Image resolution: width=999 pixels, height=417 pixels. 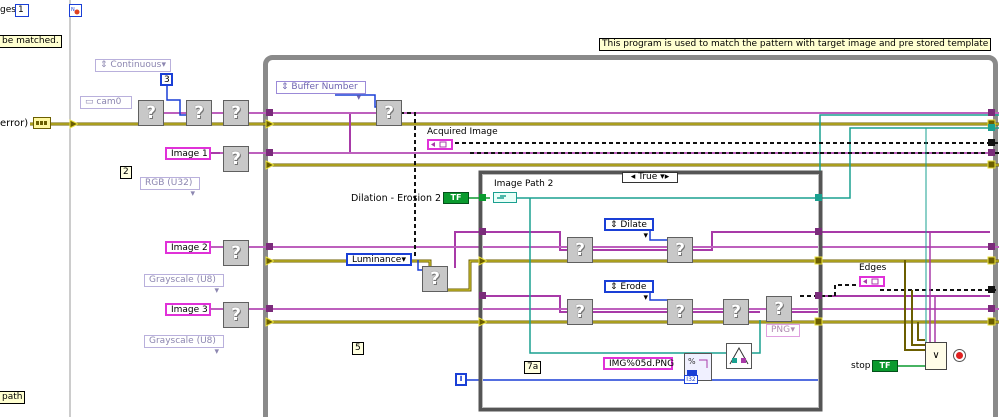 What do you see at coordinates (629, 229) in the screenshot?
I see `dilate-ring: ⇕ Dilate ▾` at bounding box center [629, 229].